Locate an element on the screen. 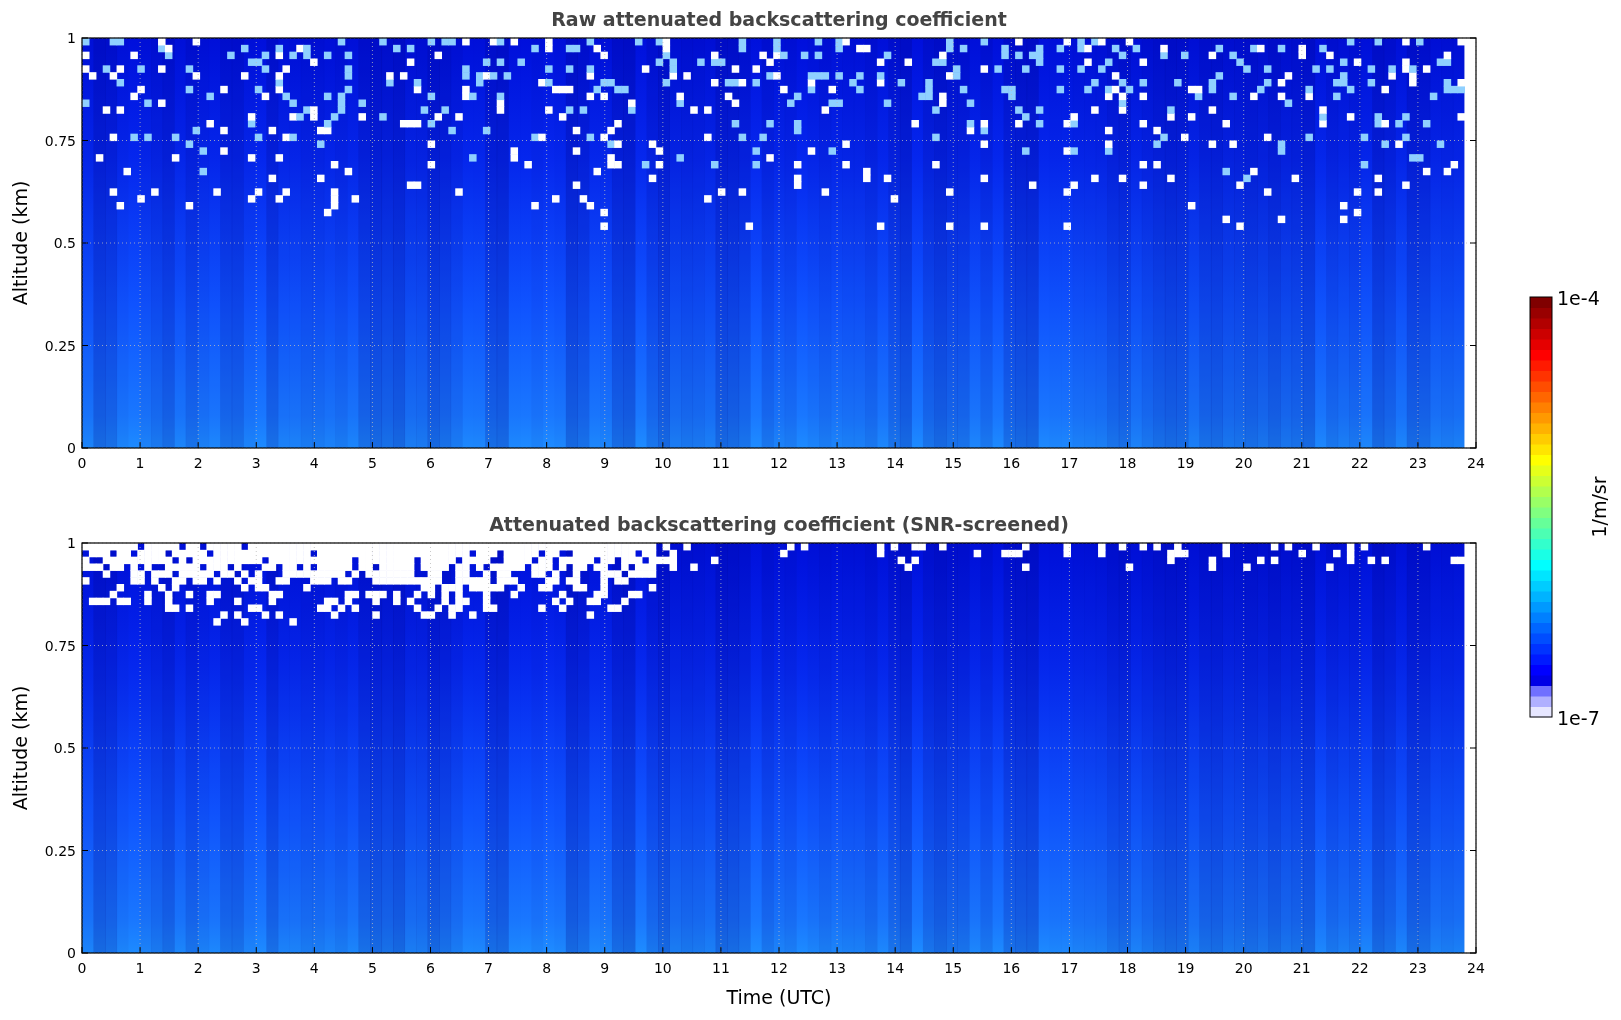 The width and height of the screenshot is (1621, 1020). plot-title: Attenuated backscattering coefficient (SNR-screened) is located at coordinates (779, 524).